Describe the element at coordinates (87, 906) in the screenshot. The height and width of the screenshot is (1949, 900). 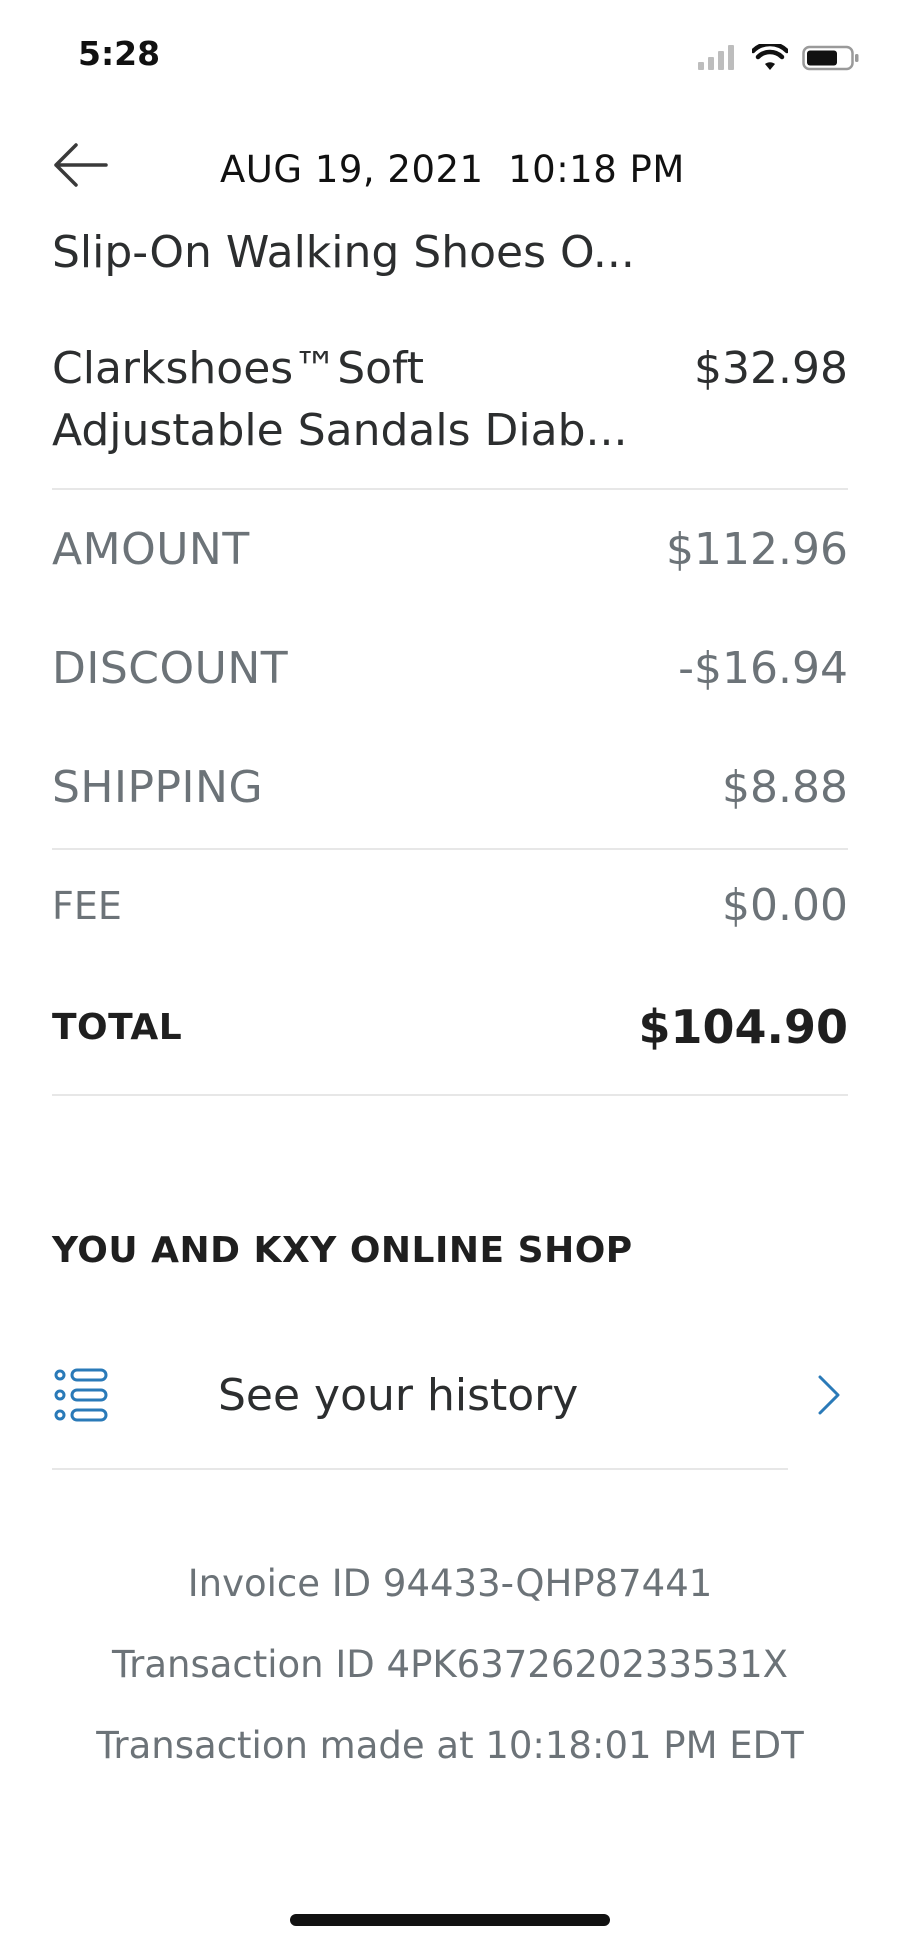
I see `fee-label: FEE` at that location.